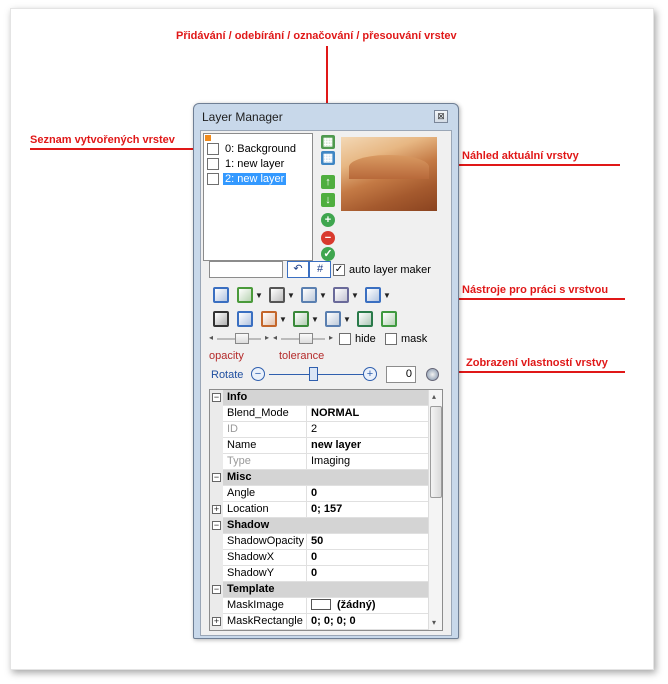  What do you see at coordinates (313, 374) in the screenshot?
I see `rotate-slider-thumb` at bounding box center [313, 374].